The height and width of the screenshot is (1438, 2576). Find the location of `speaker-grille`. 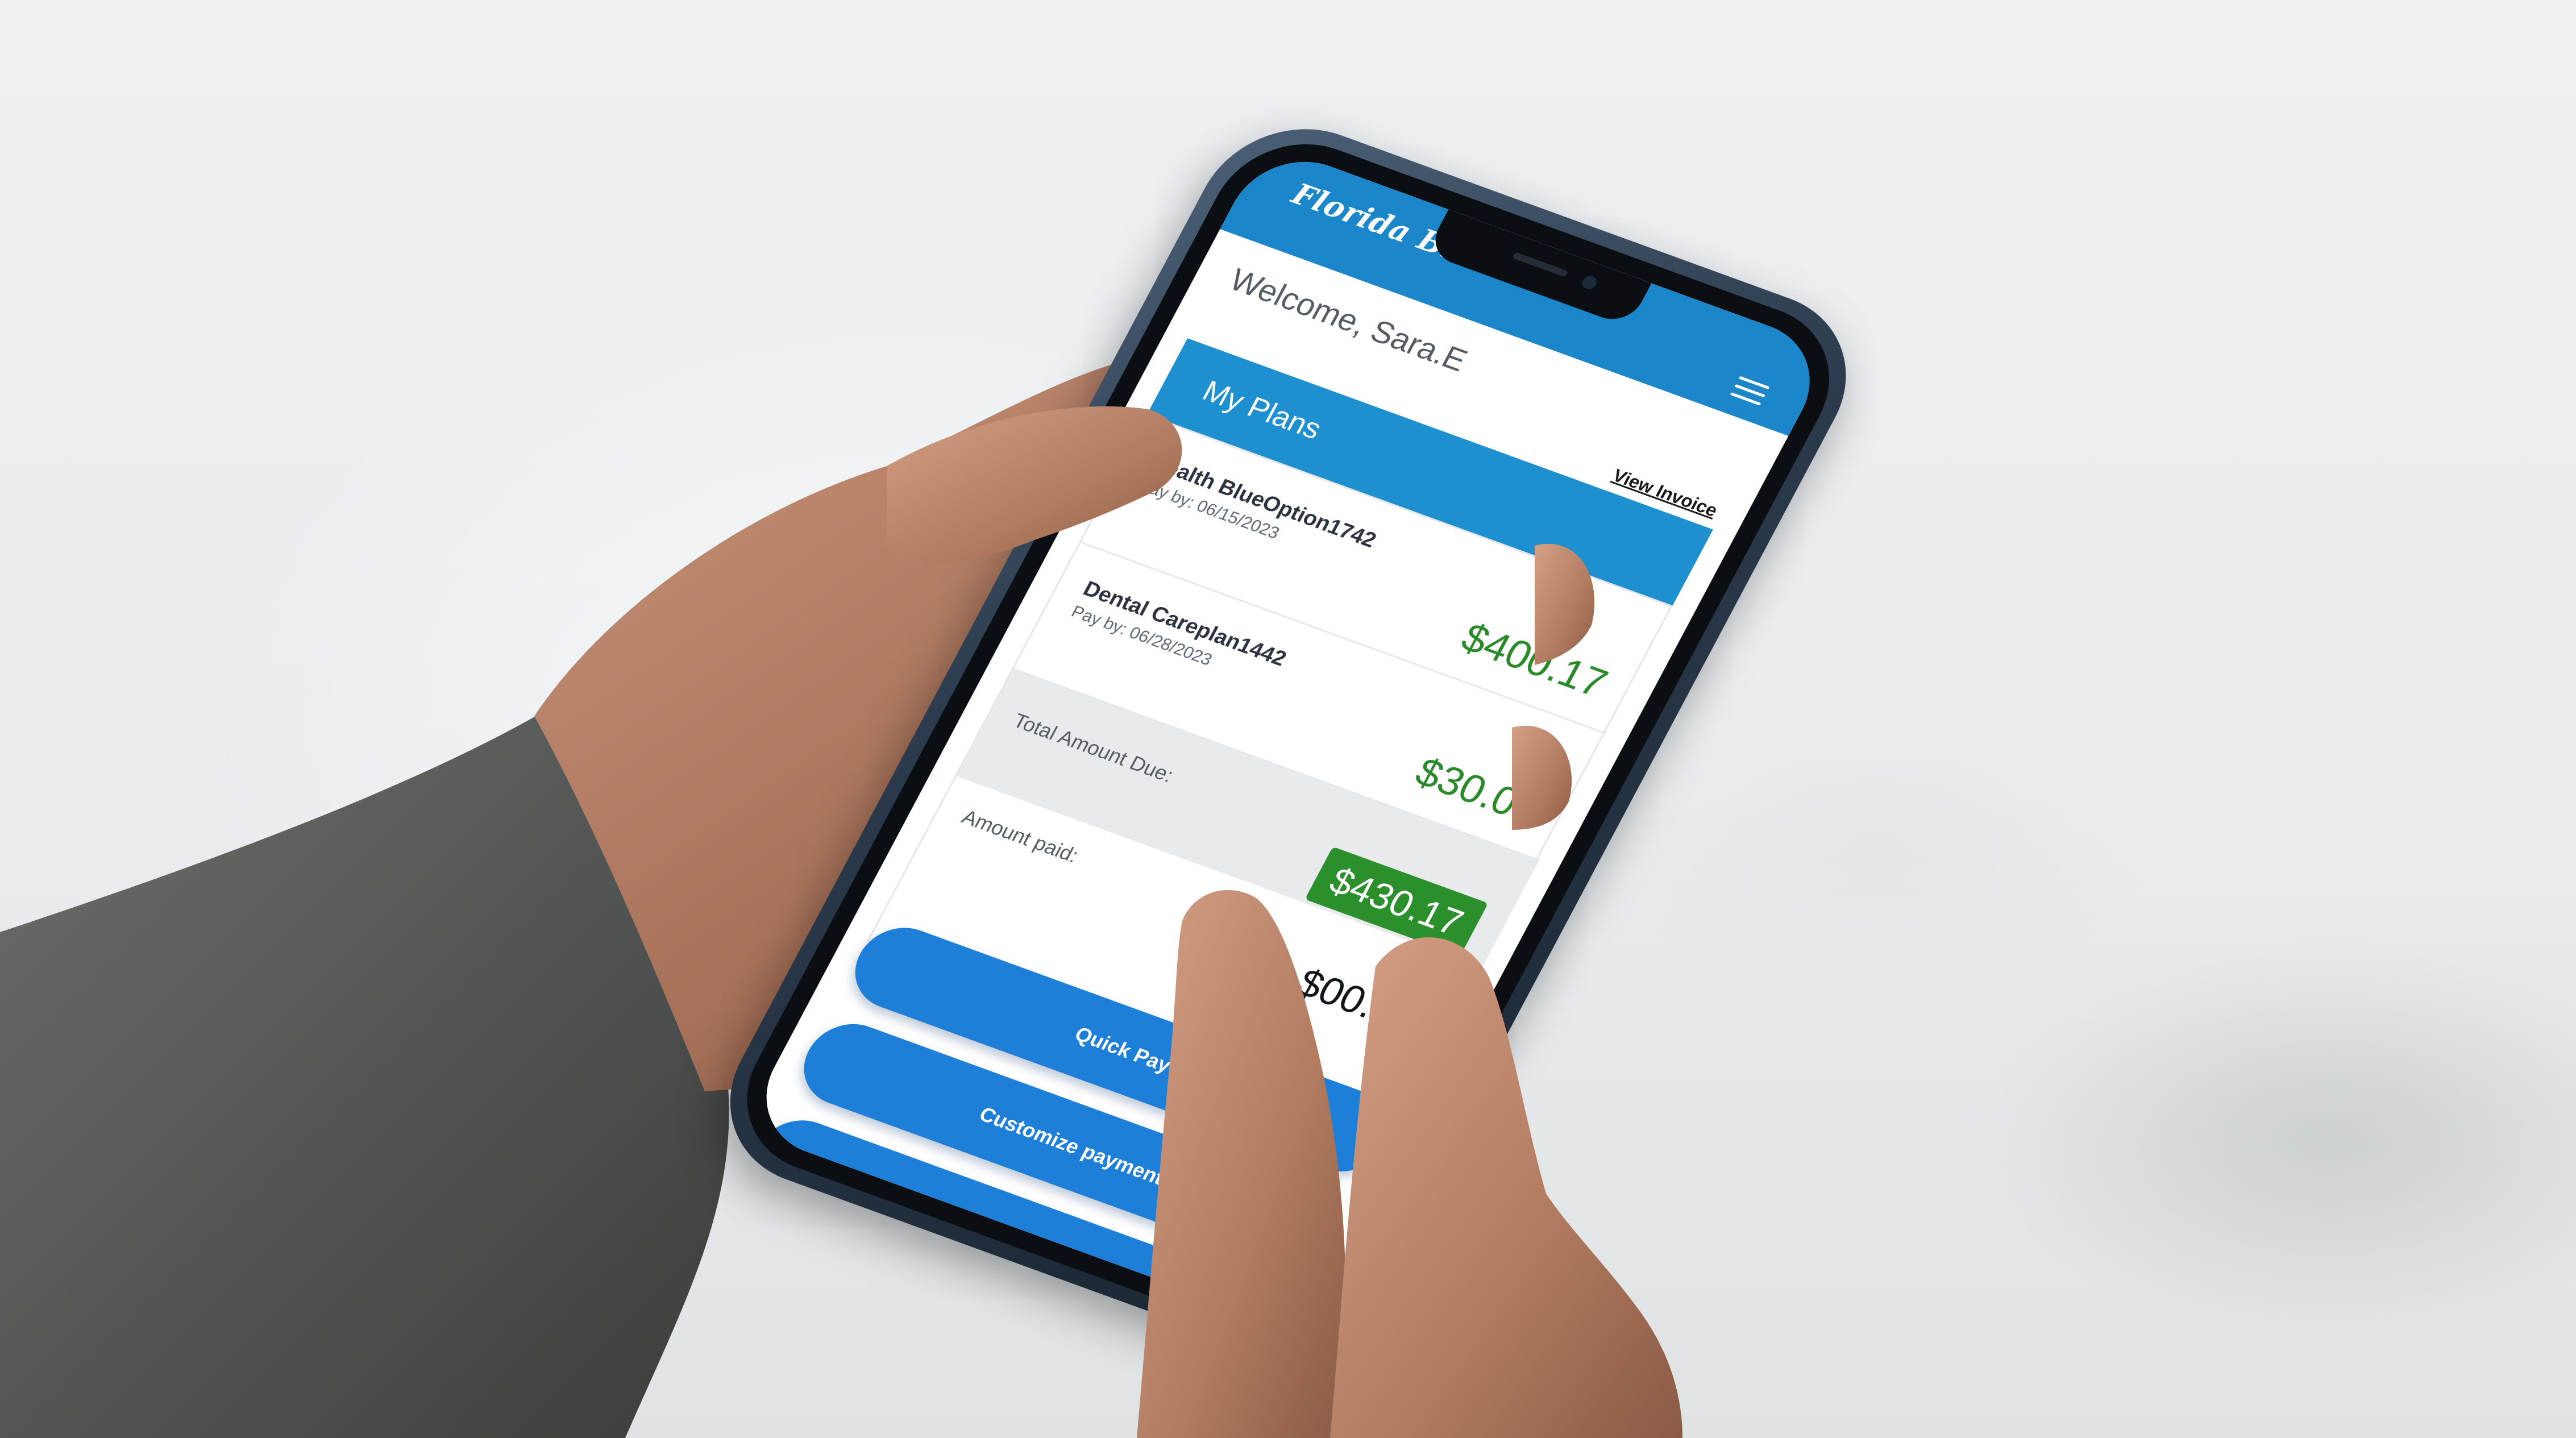

speaker-grille is located at coordinates (1540, 265).